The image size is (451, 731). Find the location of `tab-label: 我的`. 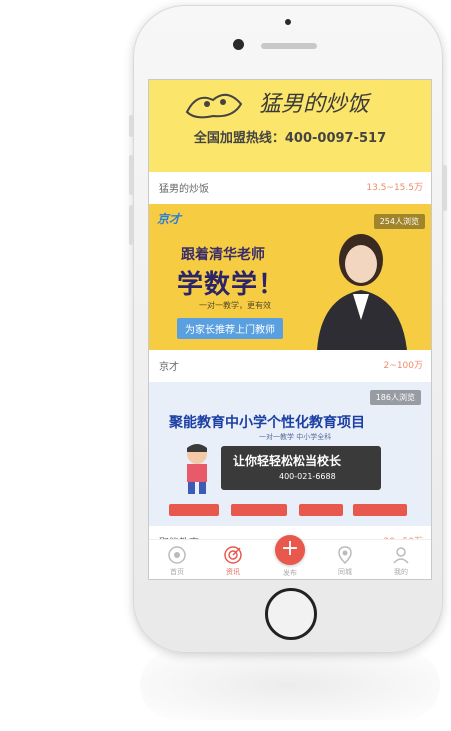

tab-label: 我的 is located at coordinates (401, 572).